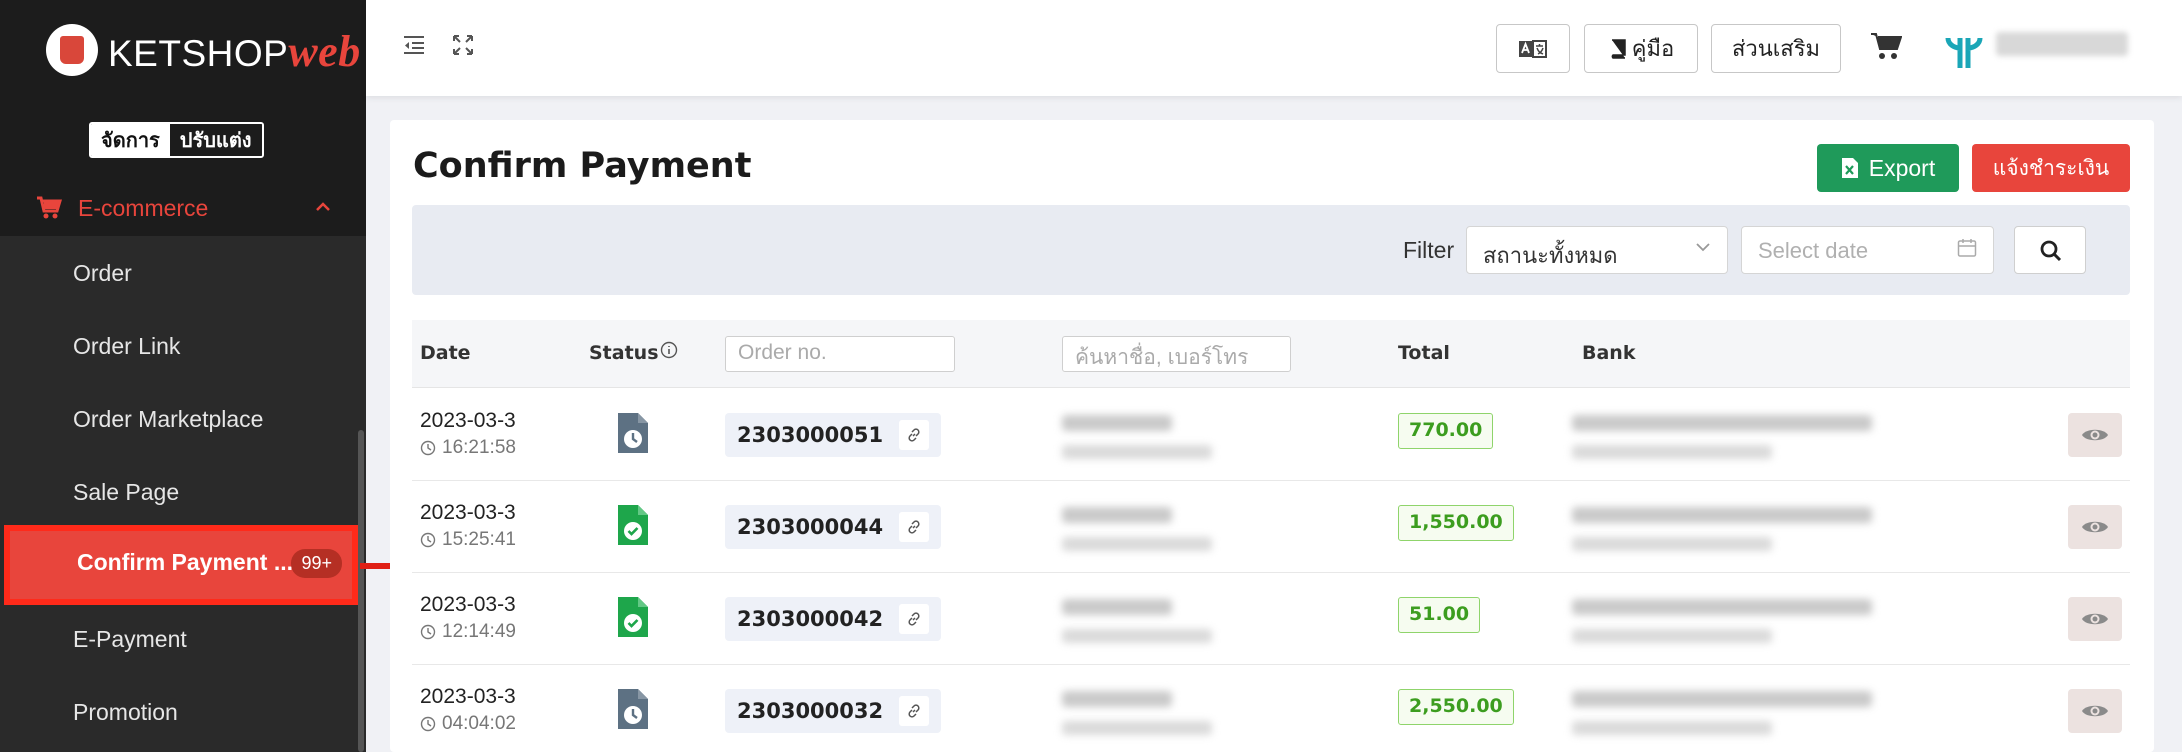 The width and height of the screenshot is (2182, 752). I want to click on fullscreen-icon, so click(463, 45).